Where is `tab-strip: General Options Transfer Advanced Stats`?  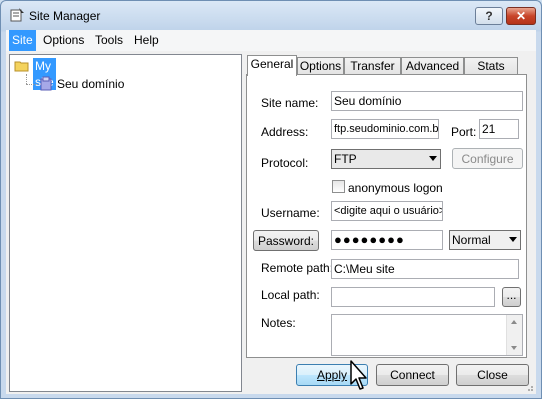
tab-strip: General Options Transfer Advanced Stats is located at coordinates (391, 65).